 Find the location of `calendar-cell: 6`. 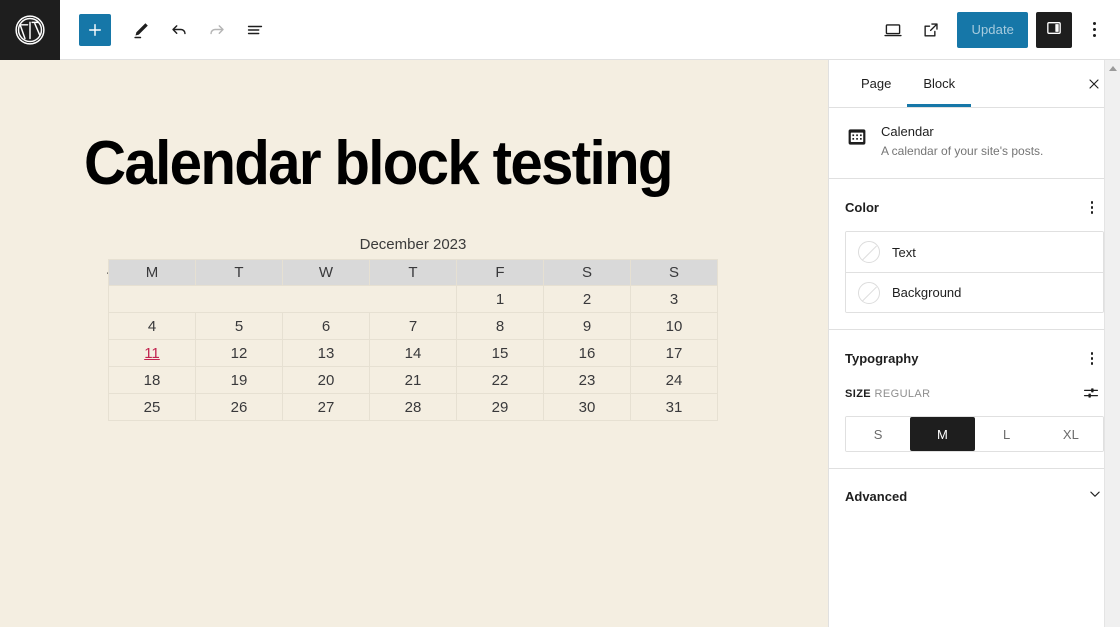

calendar-cell: 6 is located at coordinates (326, 326).